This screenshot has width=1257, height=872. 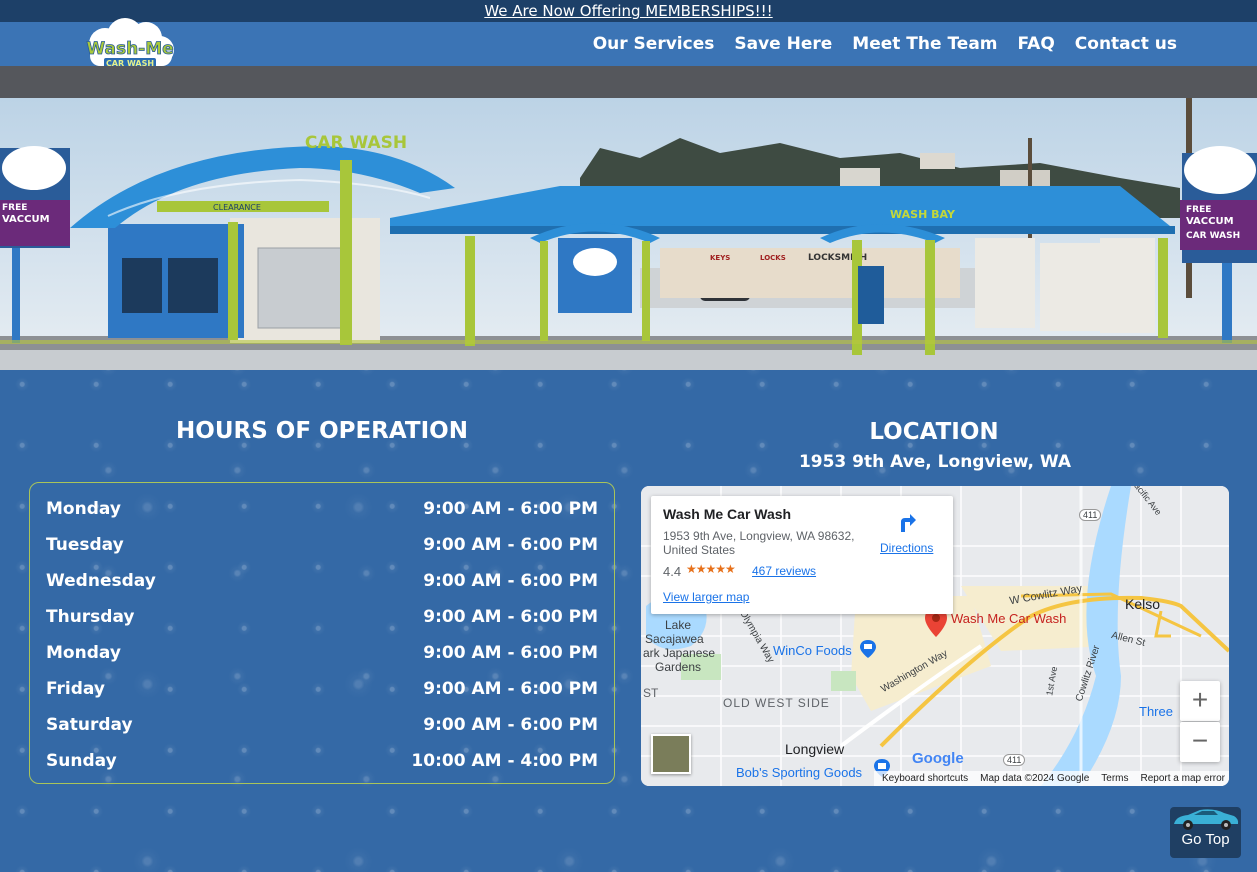 What do you see at coordinates (720, 258) in the screenshot?
I see `store-sign-keys: KEYS` at bounding box center [720, 258].